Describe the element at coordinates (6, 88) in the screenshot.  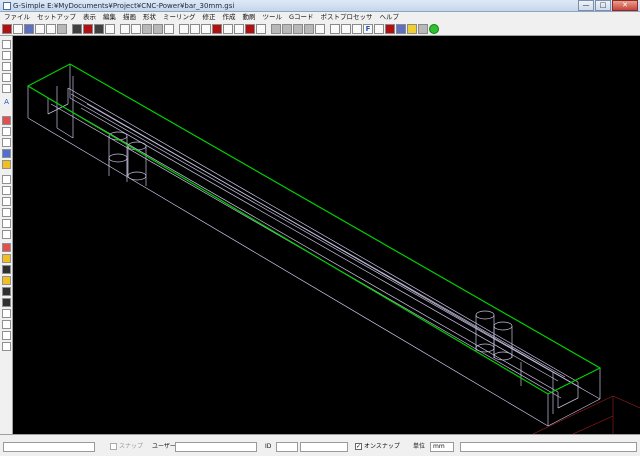
I see `rectangle-icon` at that location.